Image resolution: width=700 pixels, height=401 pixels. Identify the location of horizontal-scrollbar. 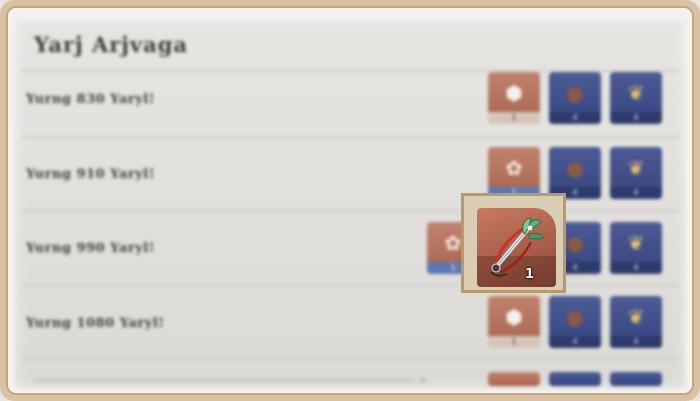
(224, 380).